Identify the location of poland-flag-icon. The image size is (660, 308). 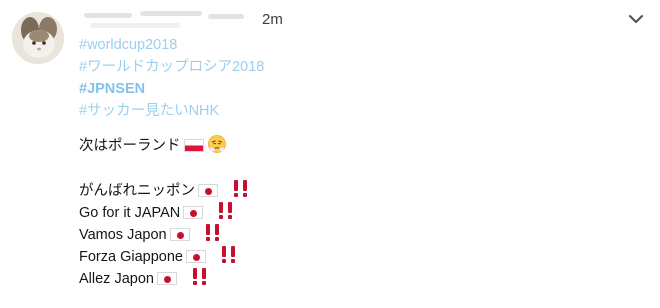
(193, 145).